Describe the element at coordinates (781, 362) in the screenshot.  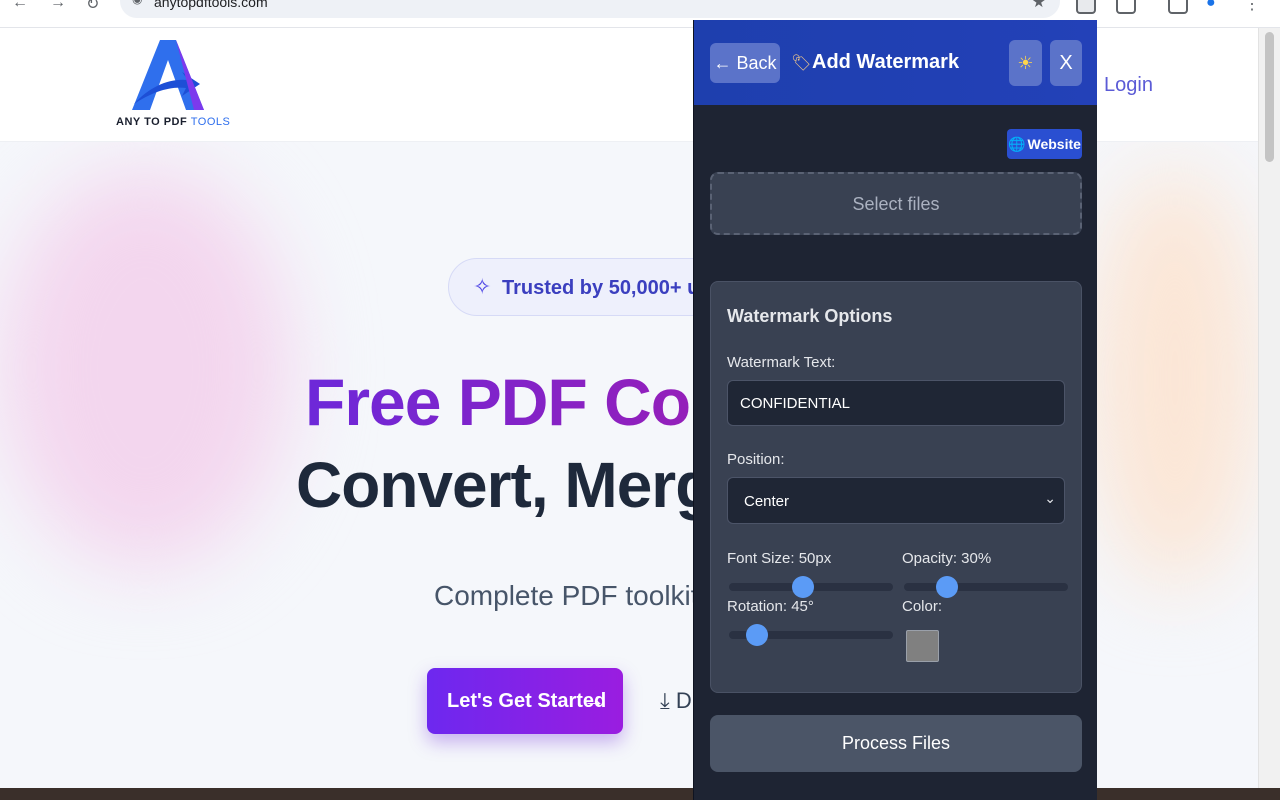
I see `watermark-text-label: Watermark Text:` at that location.